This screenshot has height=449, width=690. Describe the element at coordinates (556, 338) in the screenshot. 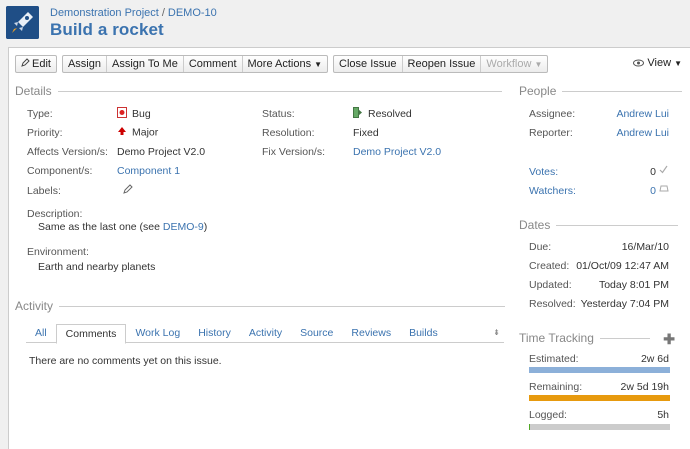

I see `time-tracking-title: Time Tracking` at that location.